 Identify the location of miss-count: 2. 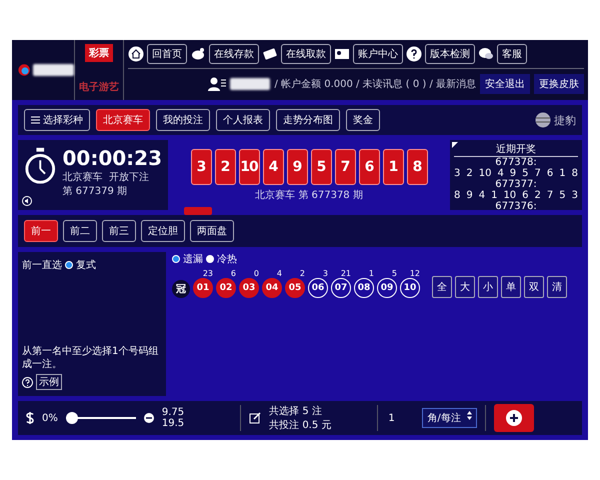
(302, 273).